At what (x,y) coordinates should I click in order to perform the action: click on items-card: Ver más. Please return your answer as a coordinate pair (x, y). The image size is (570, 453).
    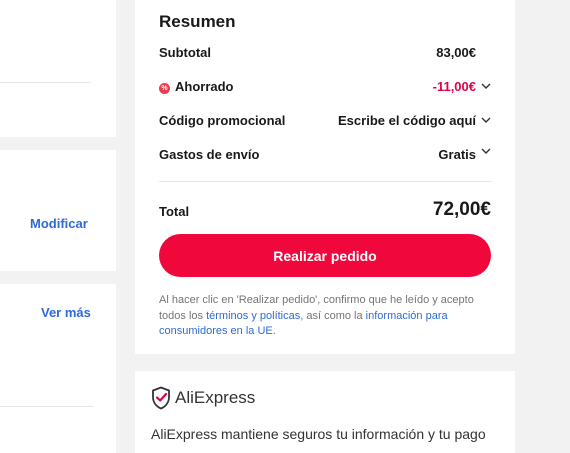
    Looking at the image, I should click on (58, 368).